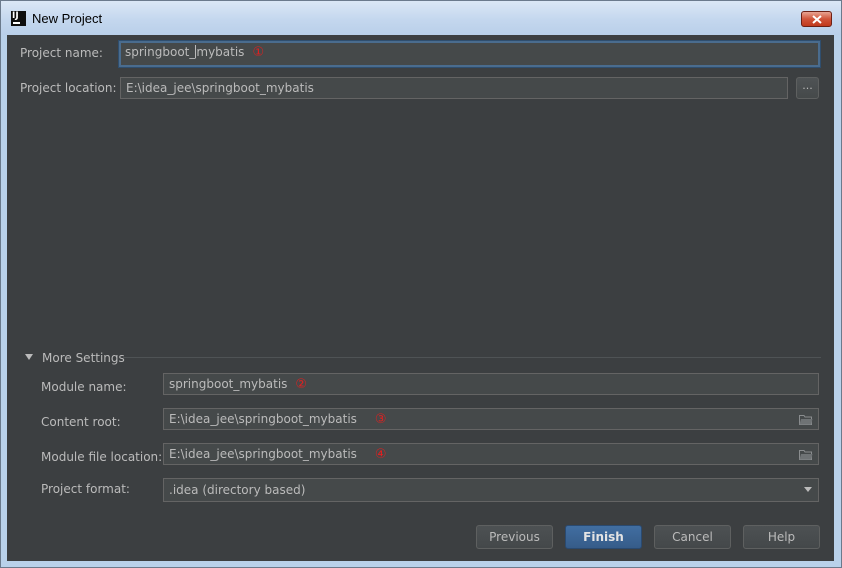  Describe the element at coordinates (472, 357) in the screenshot. I see `section-divider` at that location.